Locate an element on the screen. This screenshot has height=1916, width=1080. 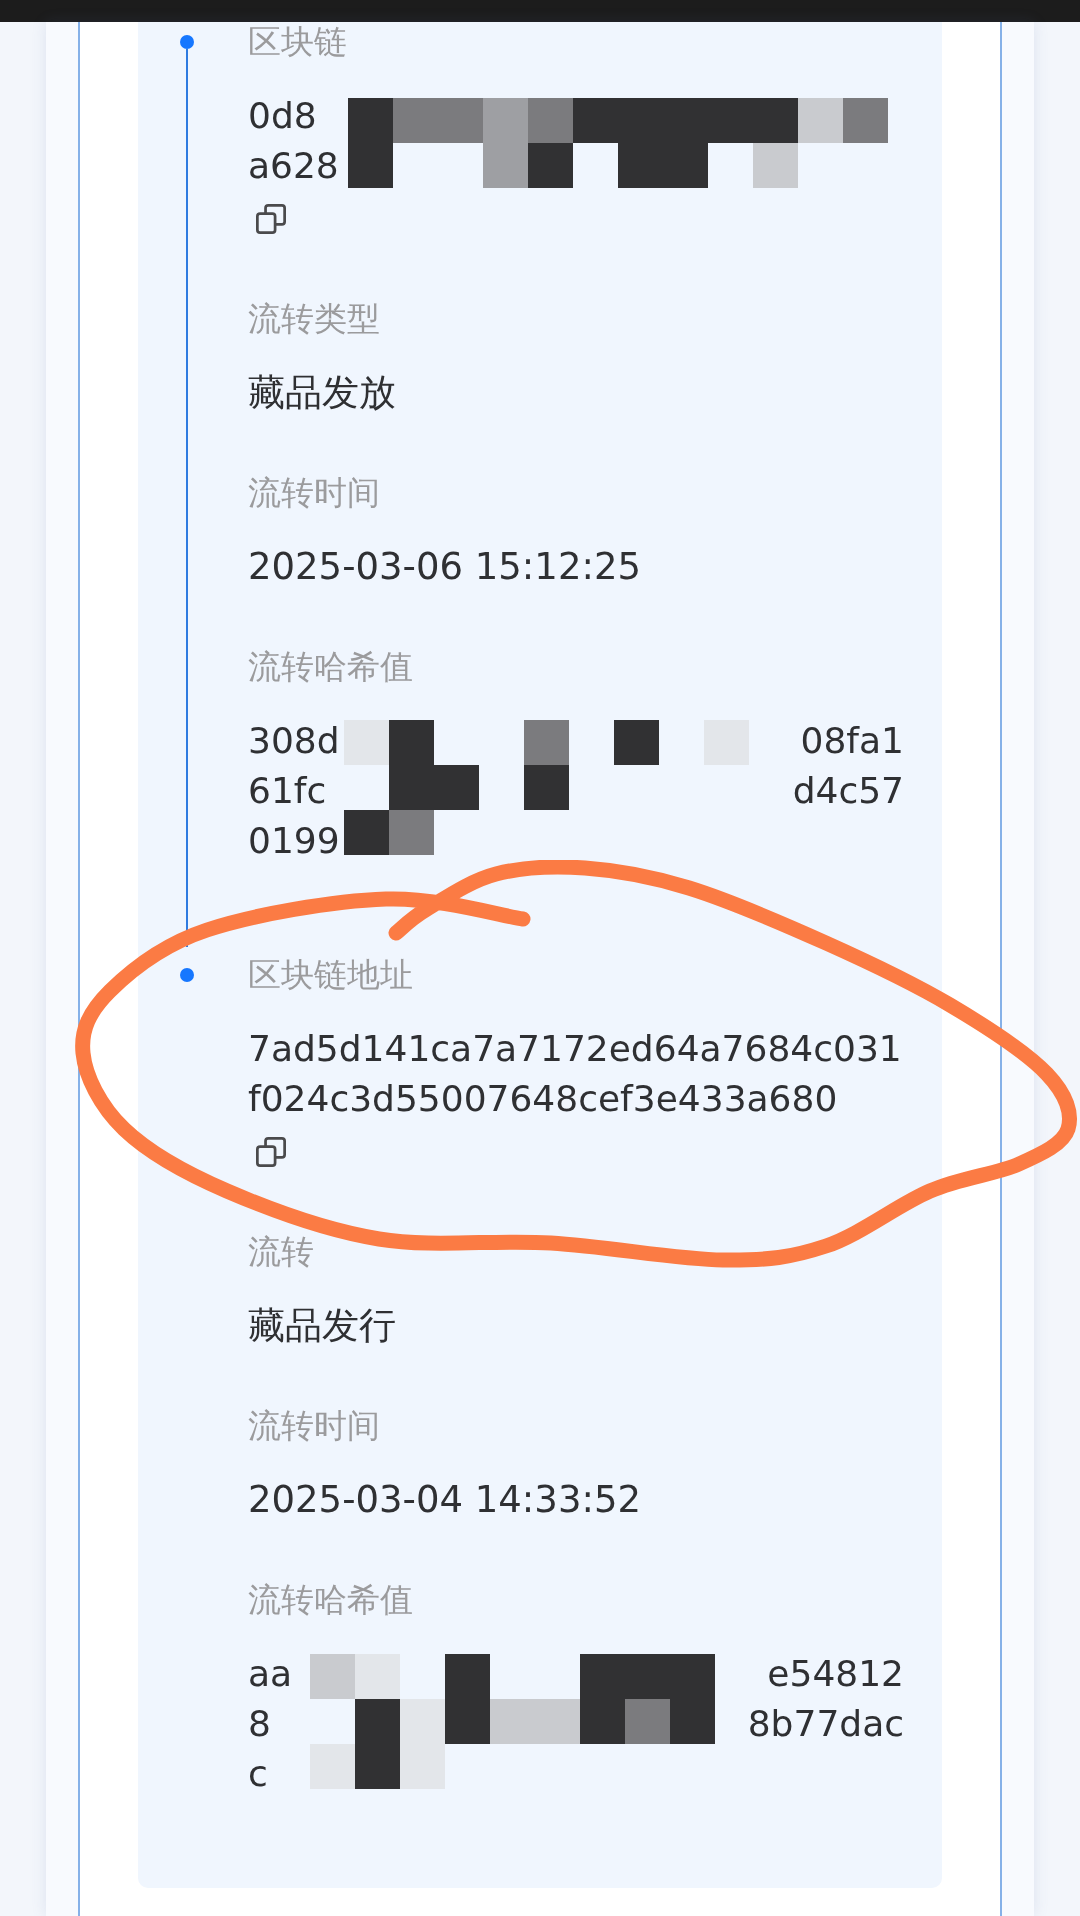
field-value: 藏品发行 is located at coordinates (322, 1326).